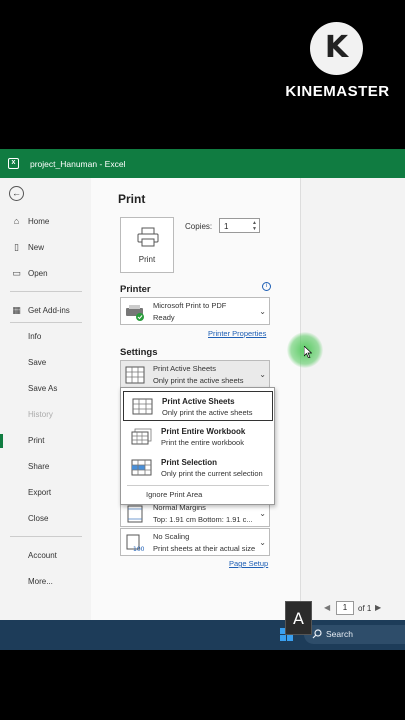 The image size is (405, 720). I want to click on nav-get-addins: ▦ Get Add-ins, so click(45, 311).